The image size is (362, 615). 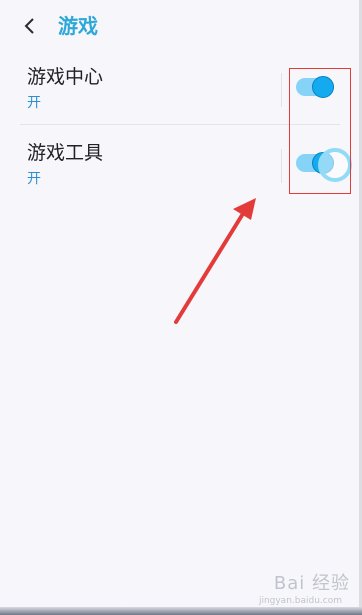 What do you see at coordinates (311, 583) in the screenshot?
I see `watermark-logo: Bai 经验` at bounding box center [311, 583].